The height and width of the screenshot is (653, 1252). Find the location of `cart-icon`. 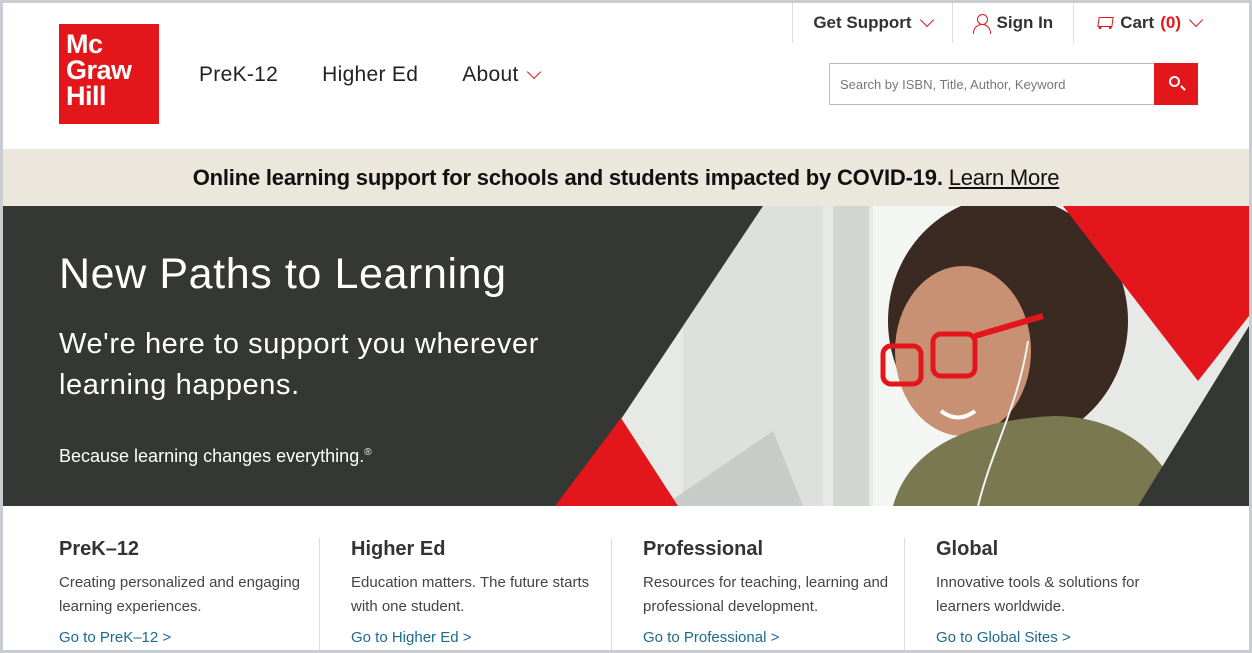

cart-icon is located at coordinates (1104, 24).